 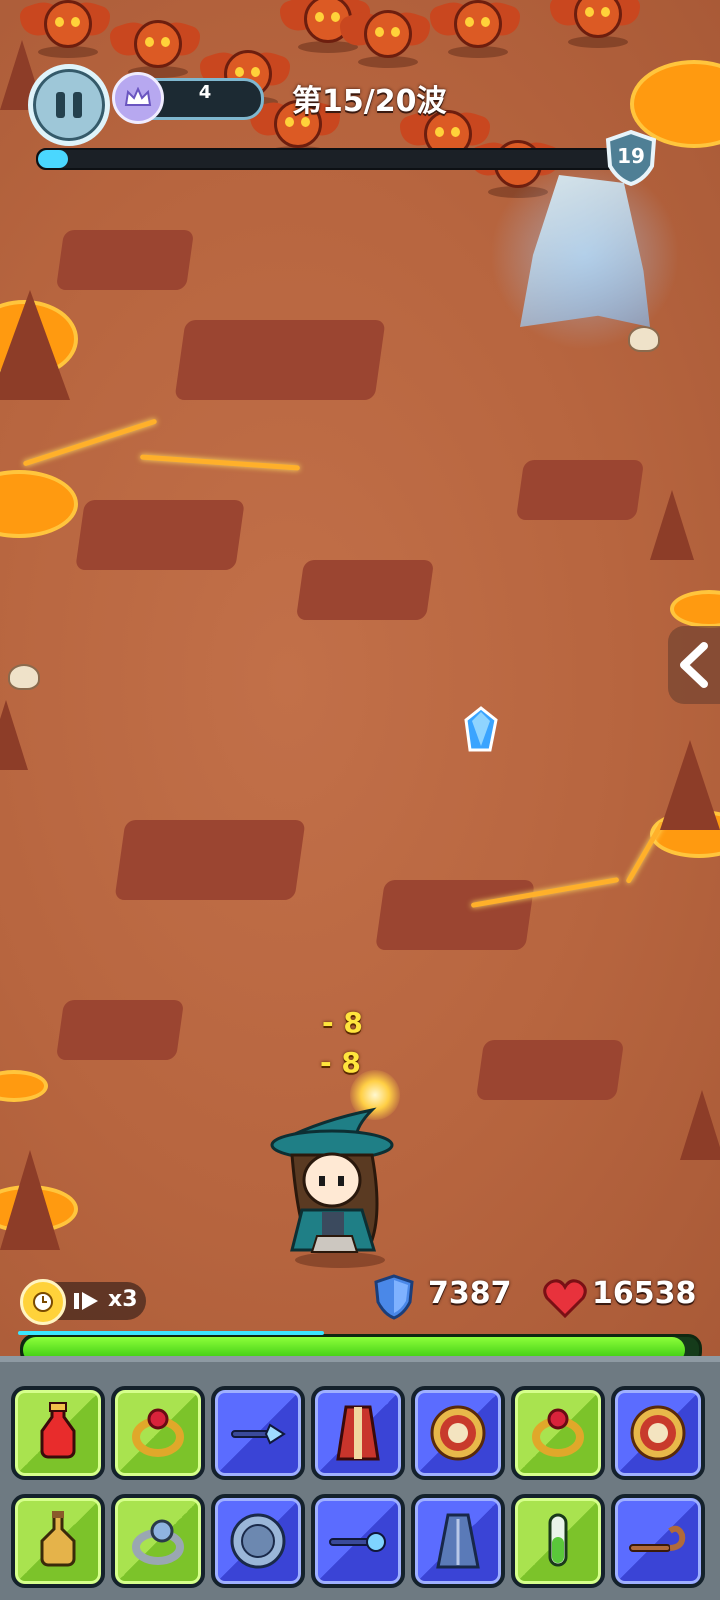 I want to click on wave-progress-fill, so click(x=53, y=159).